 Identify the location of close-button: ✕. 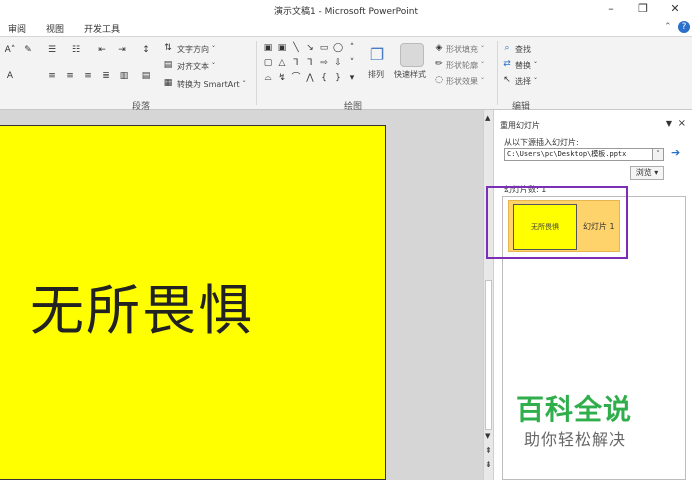
(675, 9).